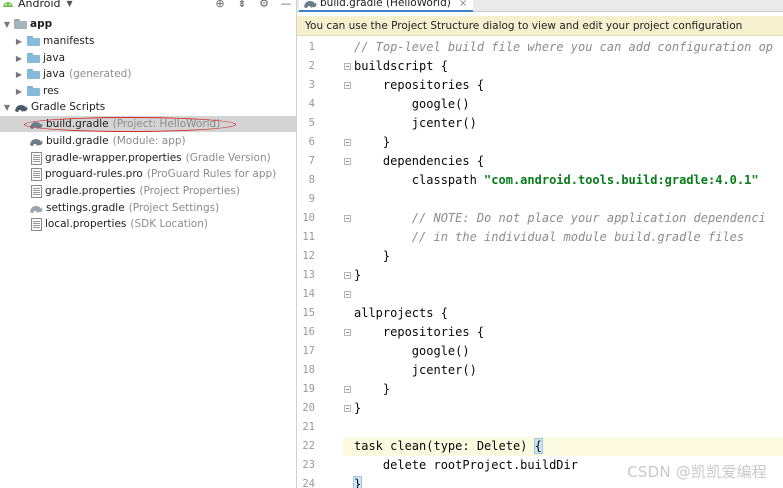 The image size is (783, 488). What do you see at coordinates (20, 24) in the screenshot?
I see `module-folder-icon` at bounding box center [20, 24].